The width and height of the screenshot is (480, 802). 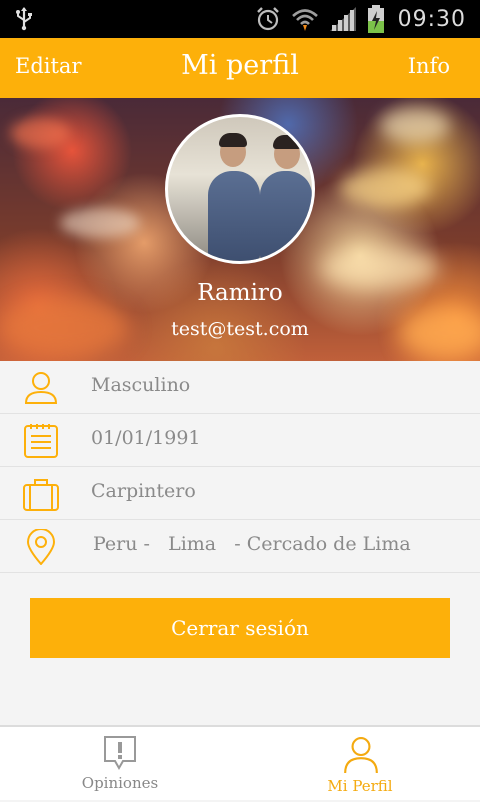 I want to click on location-country: Peru, so click(x=115, y=544).